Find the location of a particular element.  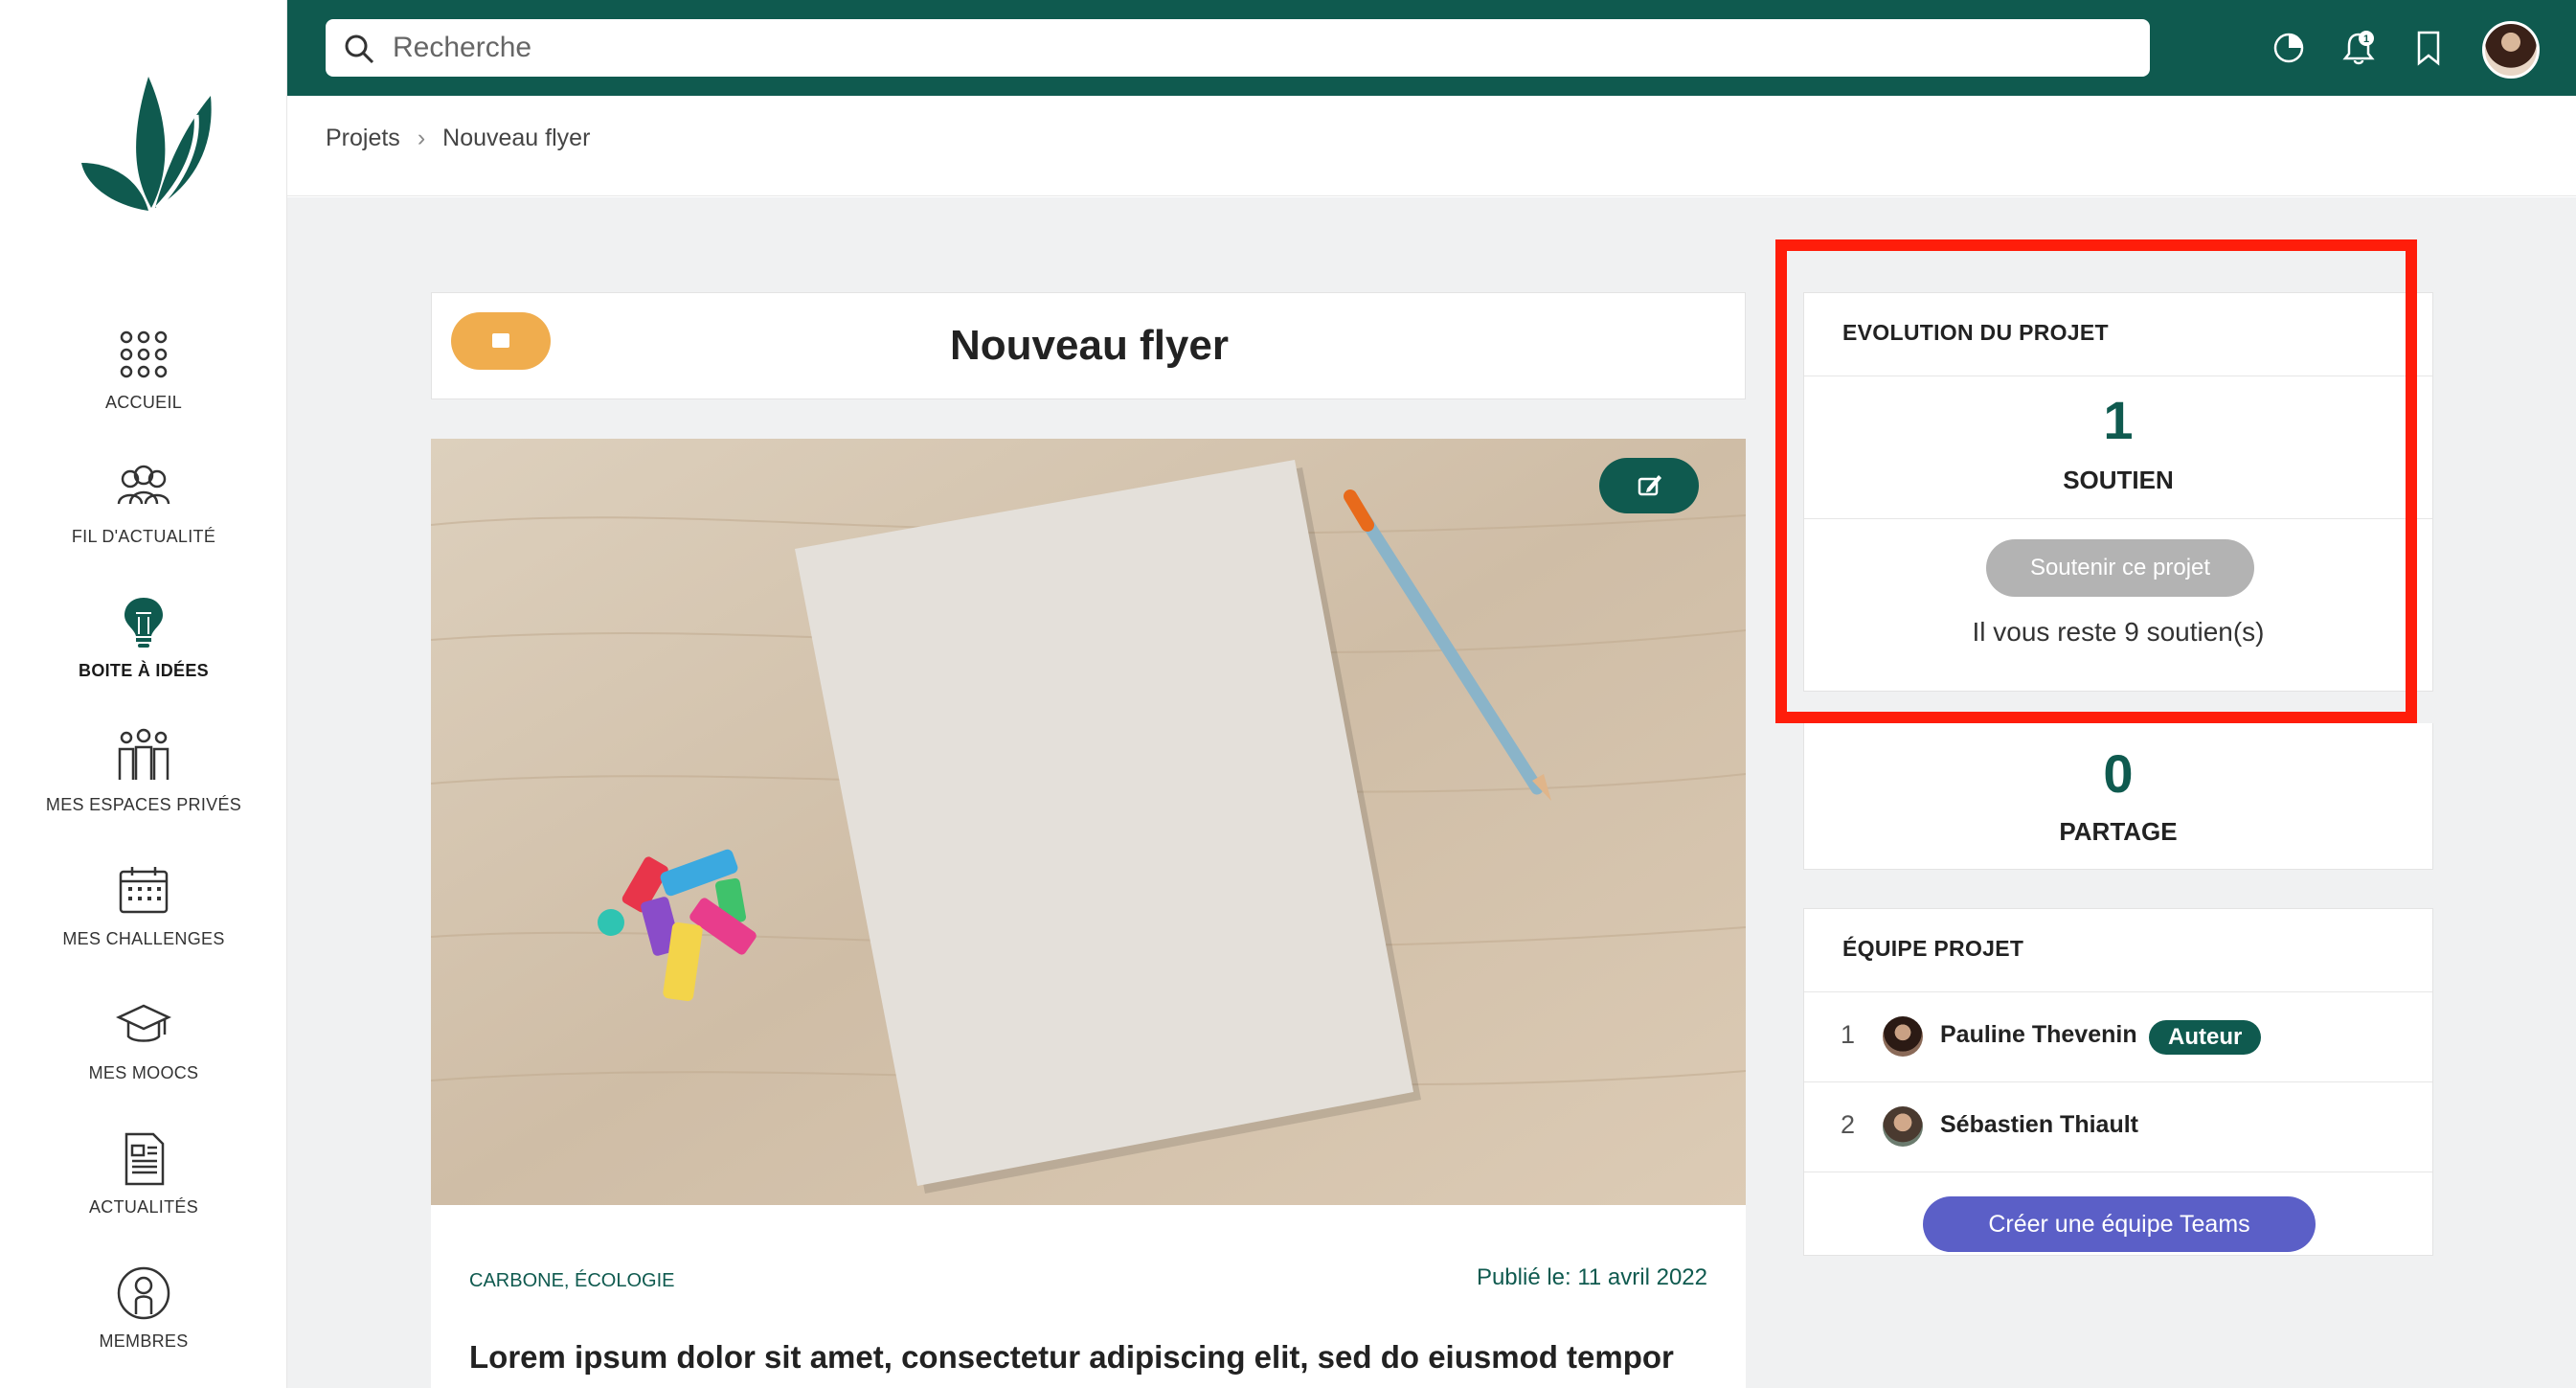

edit-icon is located at coordinates (1649, 485).